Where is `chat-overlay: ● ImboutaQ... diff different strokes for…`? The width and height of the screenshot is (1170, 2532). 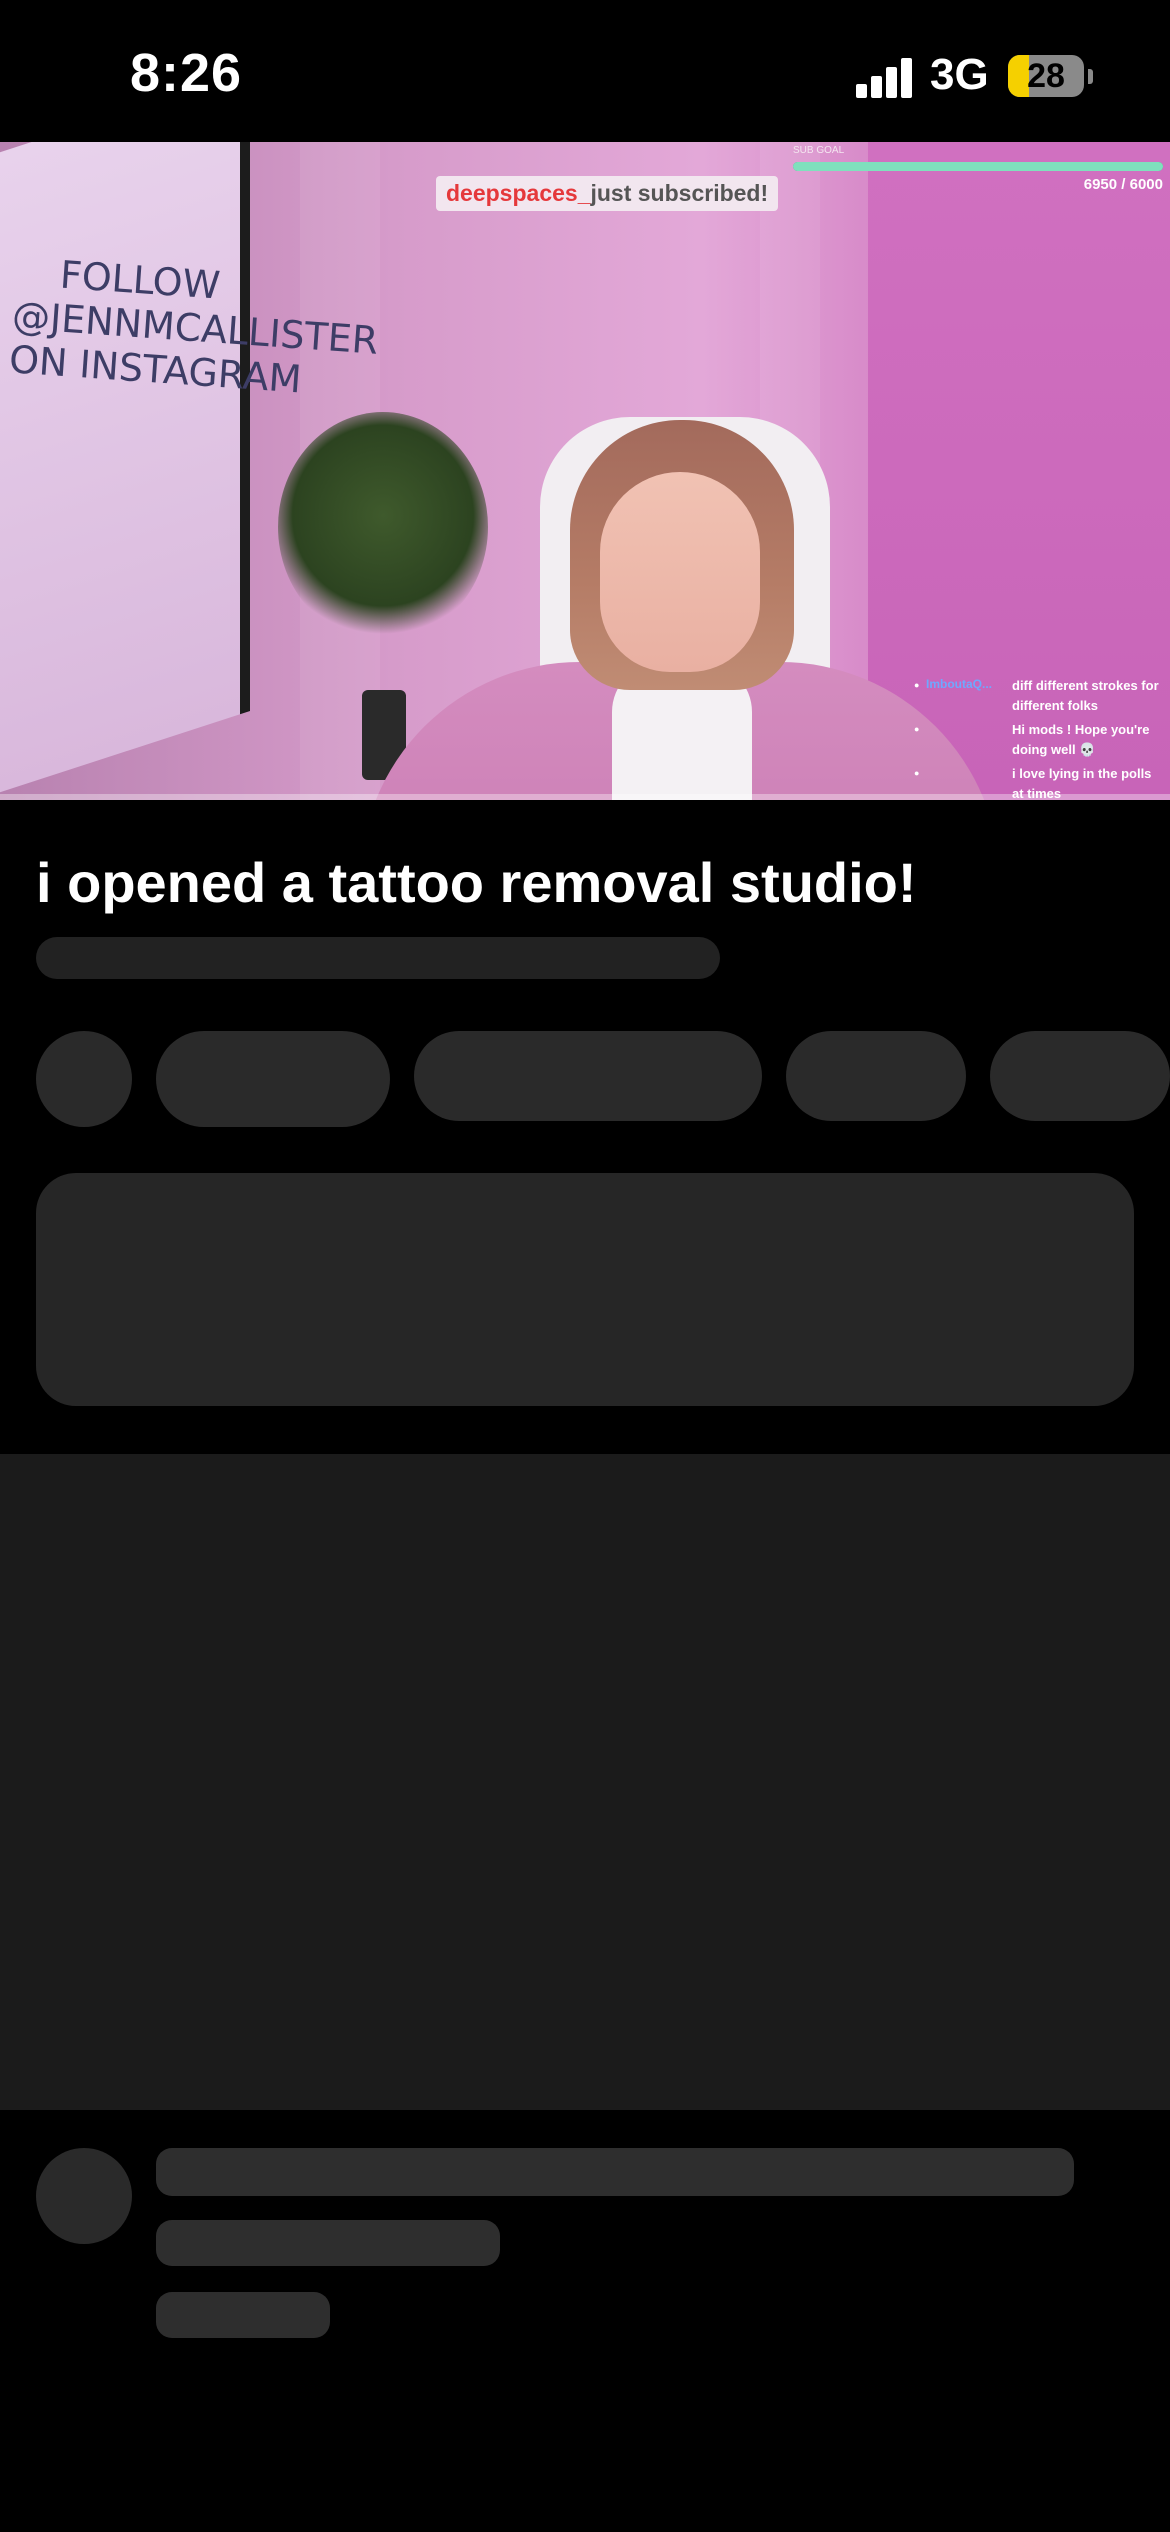
chat-overlay: ● ImboutaQ... diff different strokes for… is located at coordinates (1040, 742).